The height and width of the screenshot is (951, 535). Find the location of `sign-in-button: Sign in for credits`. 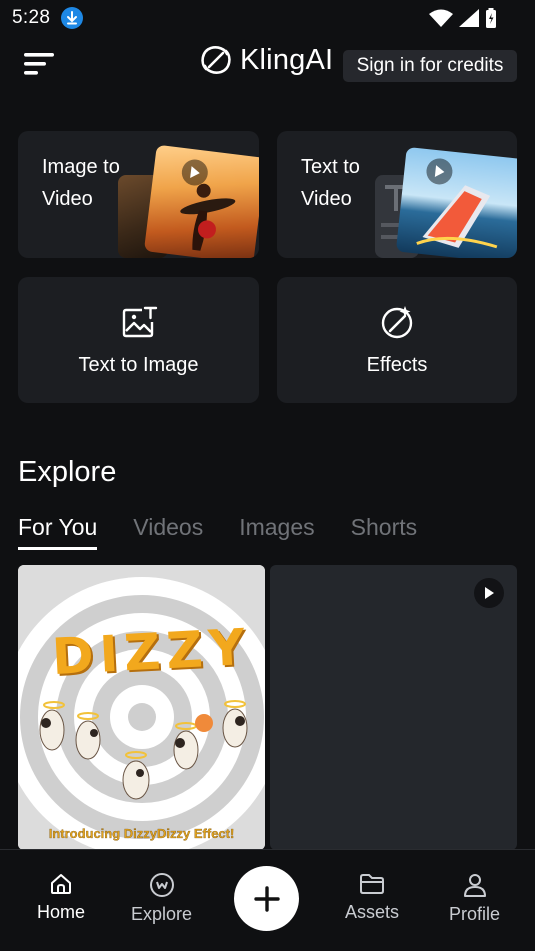

sign-in-button: Sign in for credits is located at coordinates (430, 66).